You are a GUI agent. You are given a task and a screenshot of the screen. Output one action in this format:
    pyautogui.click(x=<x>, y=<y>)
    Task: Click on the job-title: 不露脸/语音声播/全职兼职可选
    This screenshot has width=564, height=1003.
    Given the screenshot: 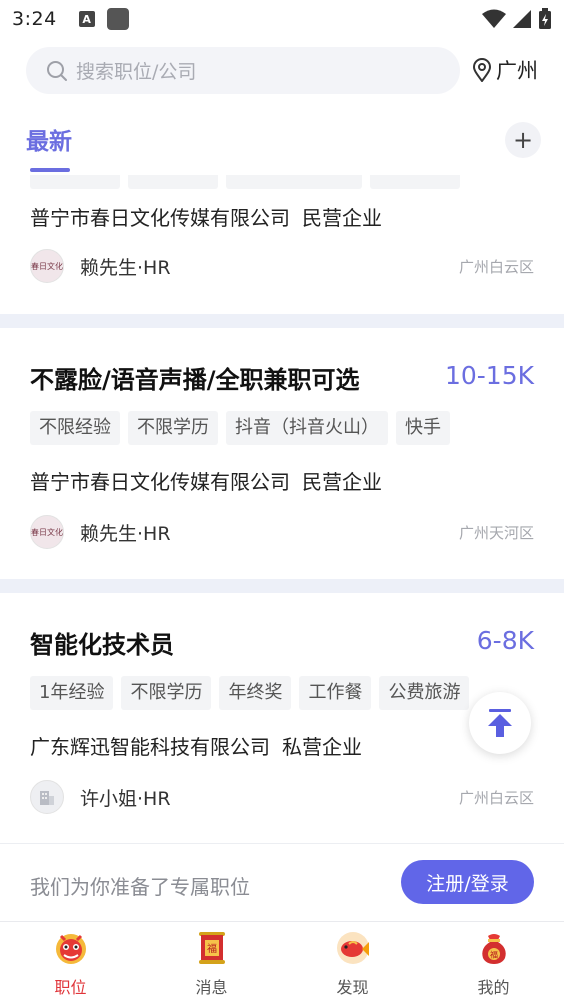 What is the action you would take?
    pyautogui.click(x=195, y=380)
    